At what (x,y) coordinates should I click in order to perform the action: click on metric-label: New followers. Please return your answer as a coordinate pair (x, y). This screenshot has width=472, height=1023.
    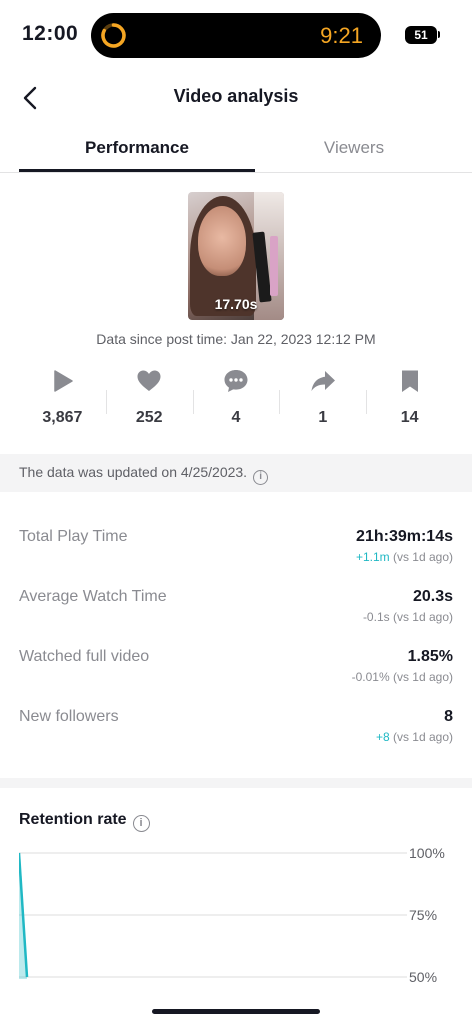
    Looking at the image, I should click on (69, 716).